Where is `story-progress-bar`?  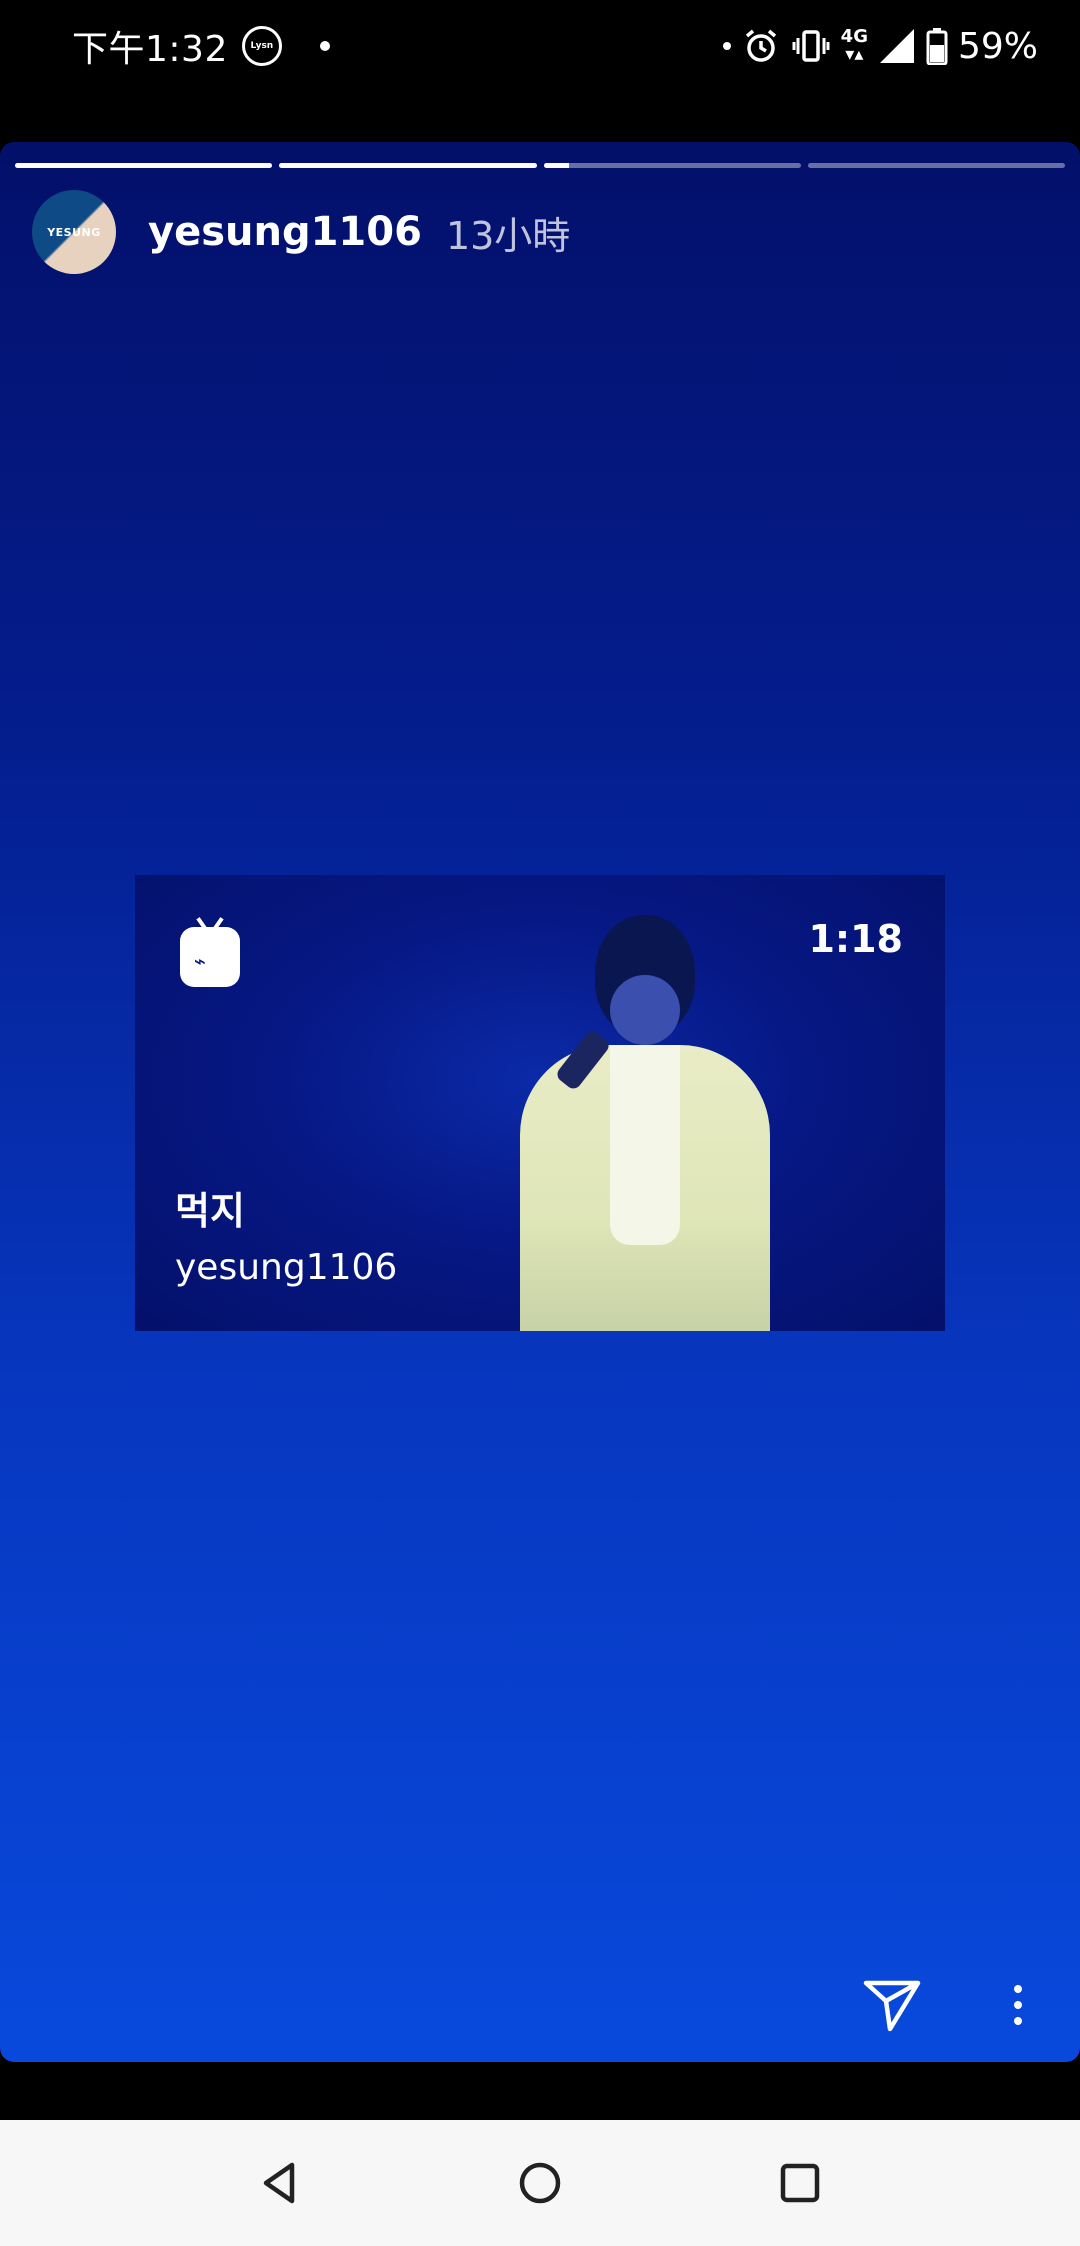
story-progress-bar is located at coordinates (540, 165).